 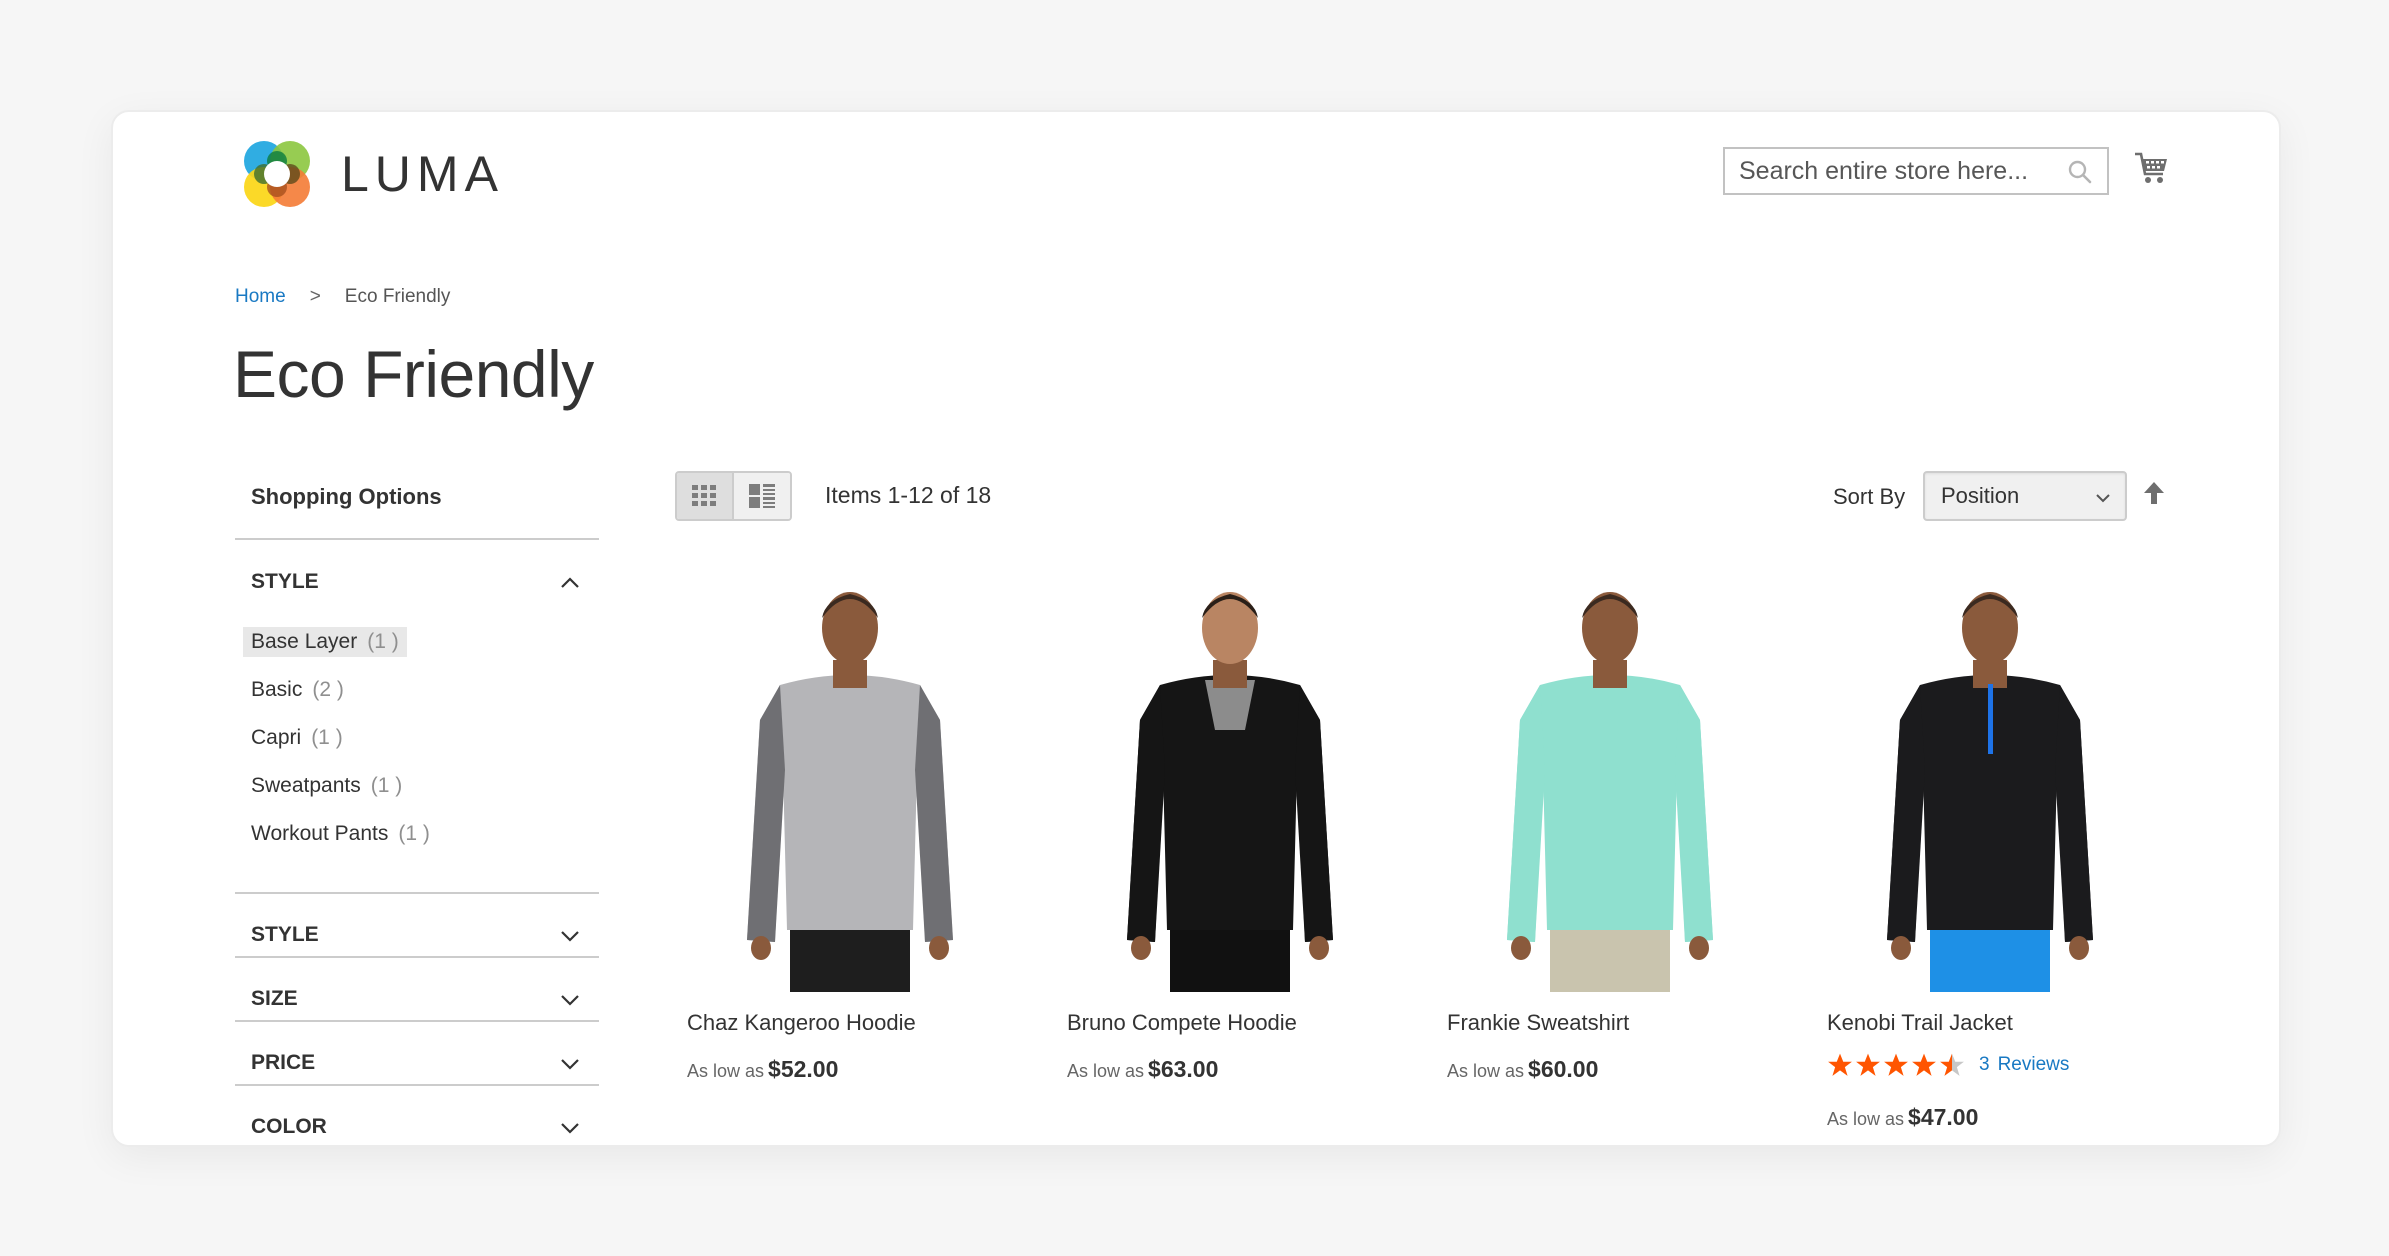 What do you see at coordinates (1893, 171) in the screenshot?
I see `search-input` at bounding box center [1893, 171].